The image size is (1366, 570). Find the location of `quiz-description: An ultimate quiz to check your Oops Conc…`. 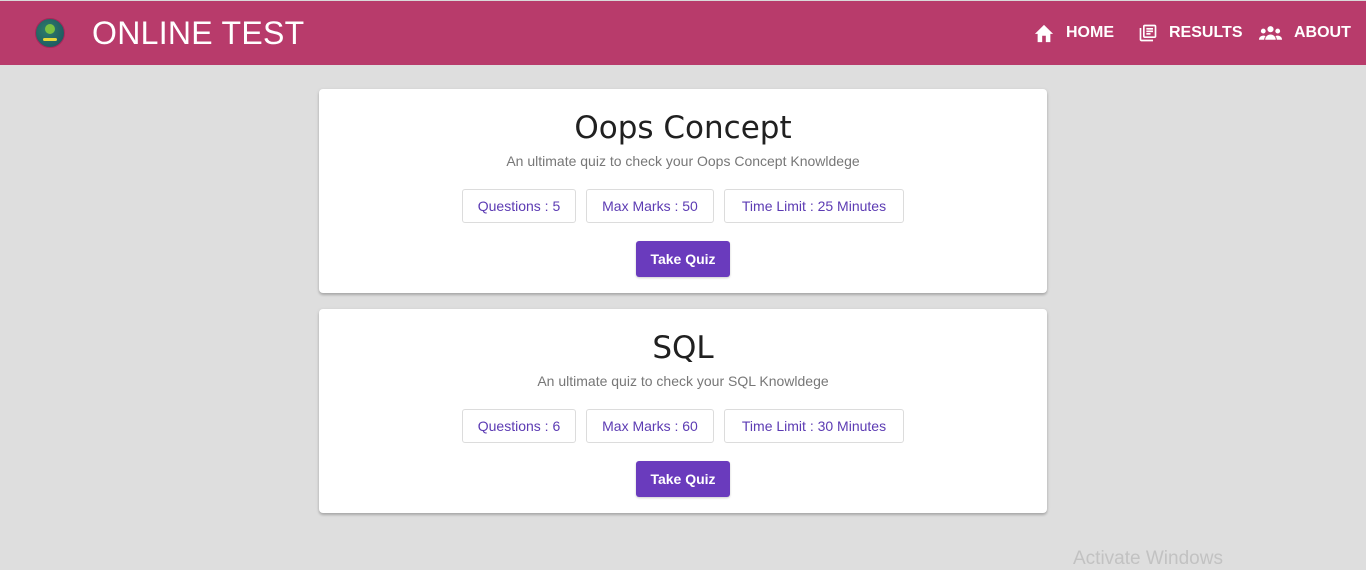

quiz-description: An ultimate quiz to check your Oops Conc… is located at coordinates (683, 161).